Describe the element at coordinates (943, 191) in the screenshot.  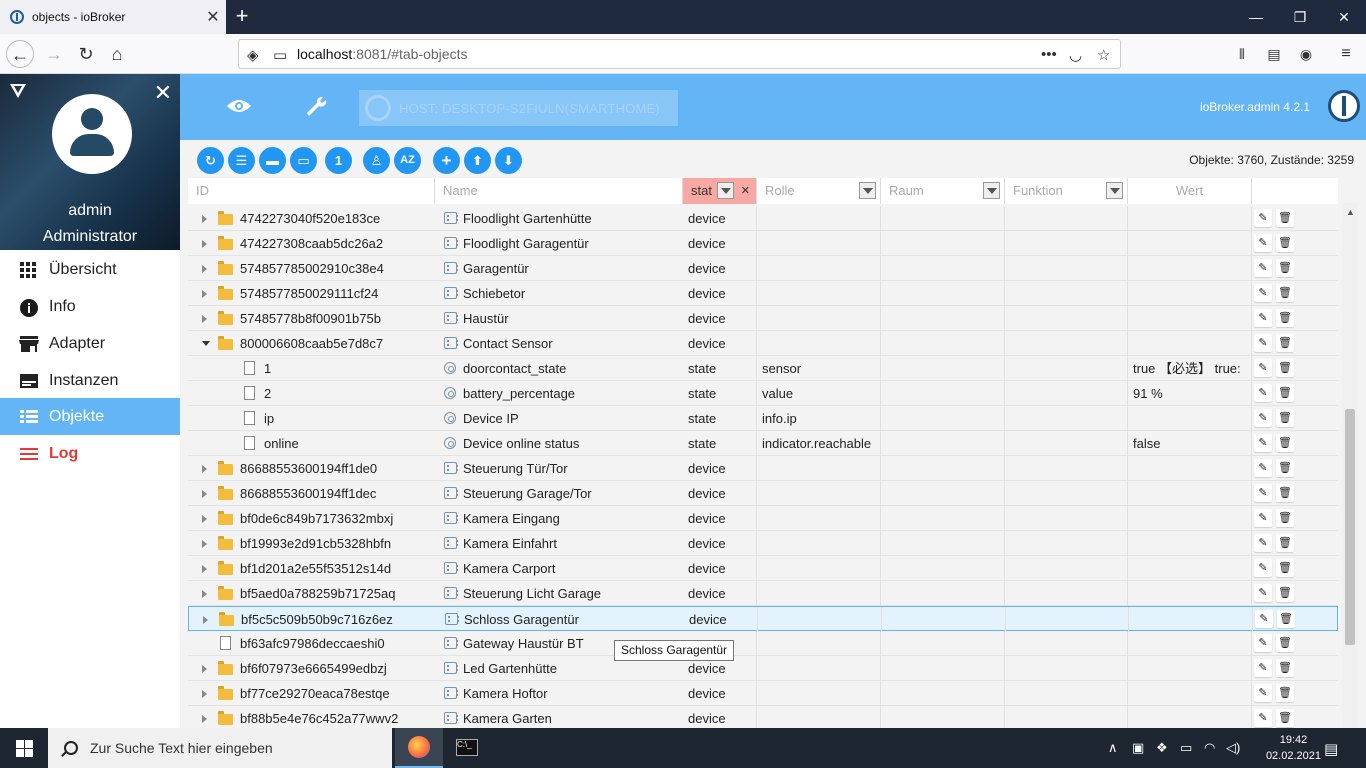
I see `filter-room: Raum` at that location.